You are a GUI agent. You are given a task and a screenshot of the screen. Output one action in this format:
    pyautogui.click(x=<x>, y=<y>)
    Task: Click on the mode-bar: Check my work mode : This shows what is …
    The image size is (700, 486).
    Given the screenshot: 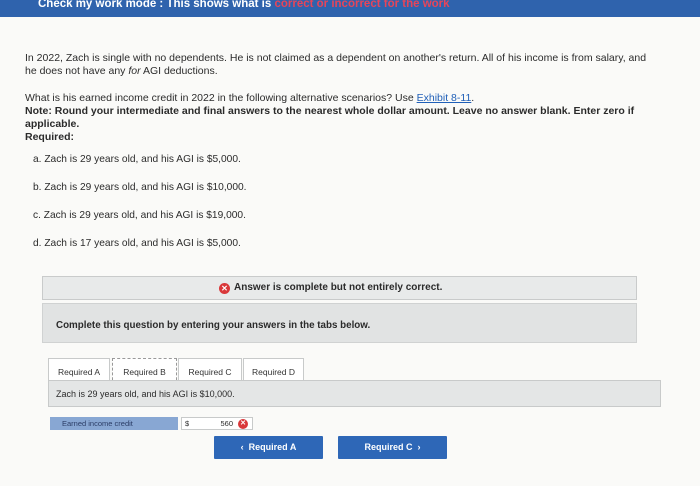 What is the action you would take?
    pyautogui.click(x=350, y=8)
    